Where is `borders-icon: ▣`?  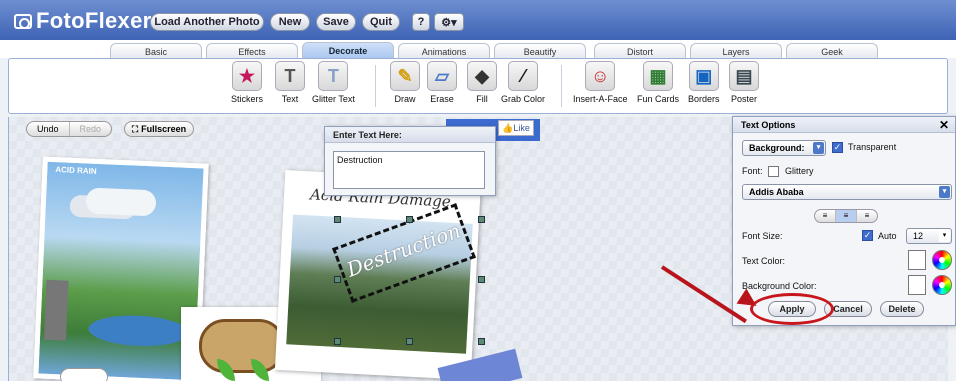 borders-icon: ▣ is located at coordinates (703, 76).